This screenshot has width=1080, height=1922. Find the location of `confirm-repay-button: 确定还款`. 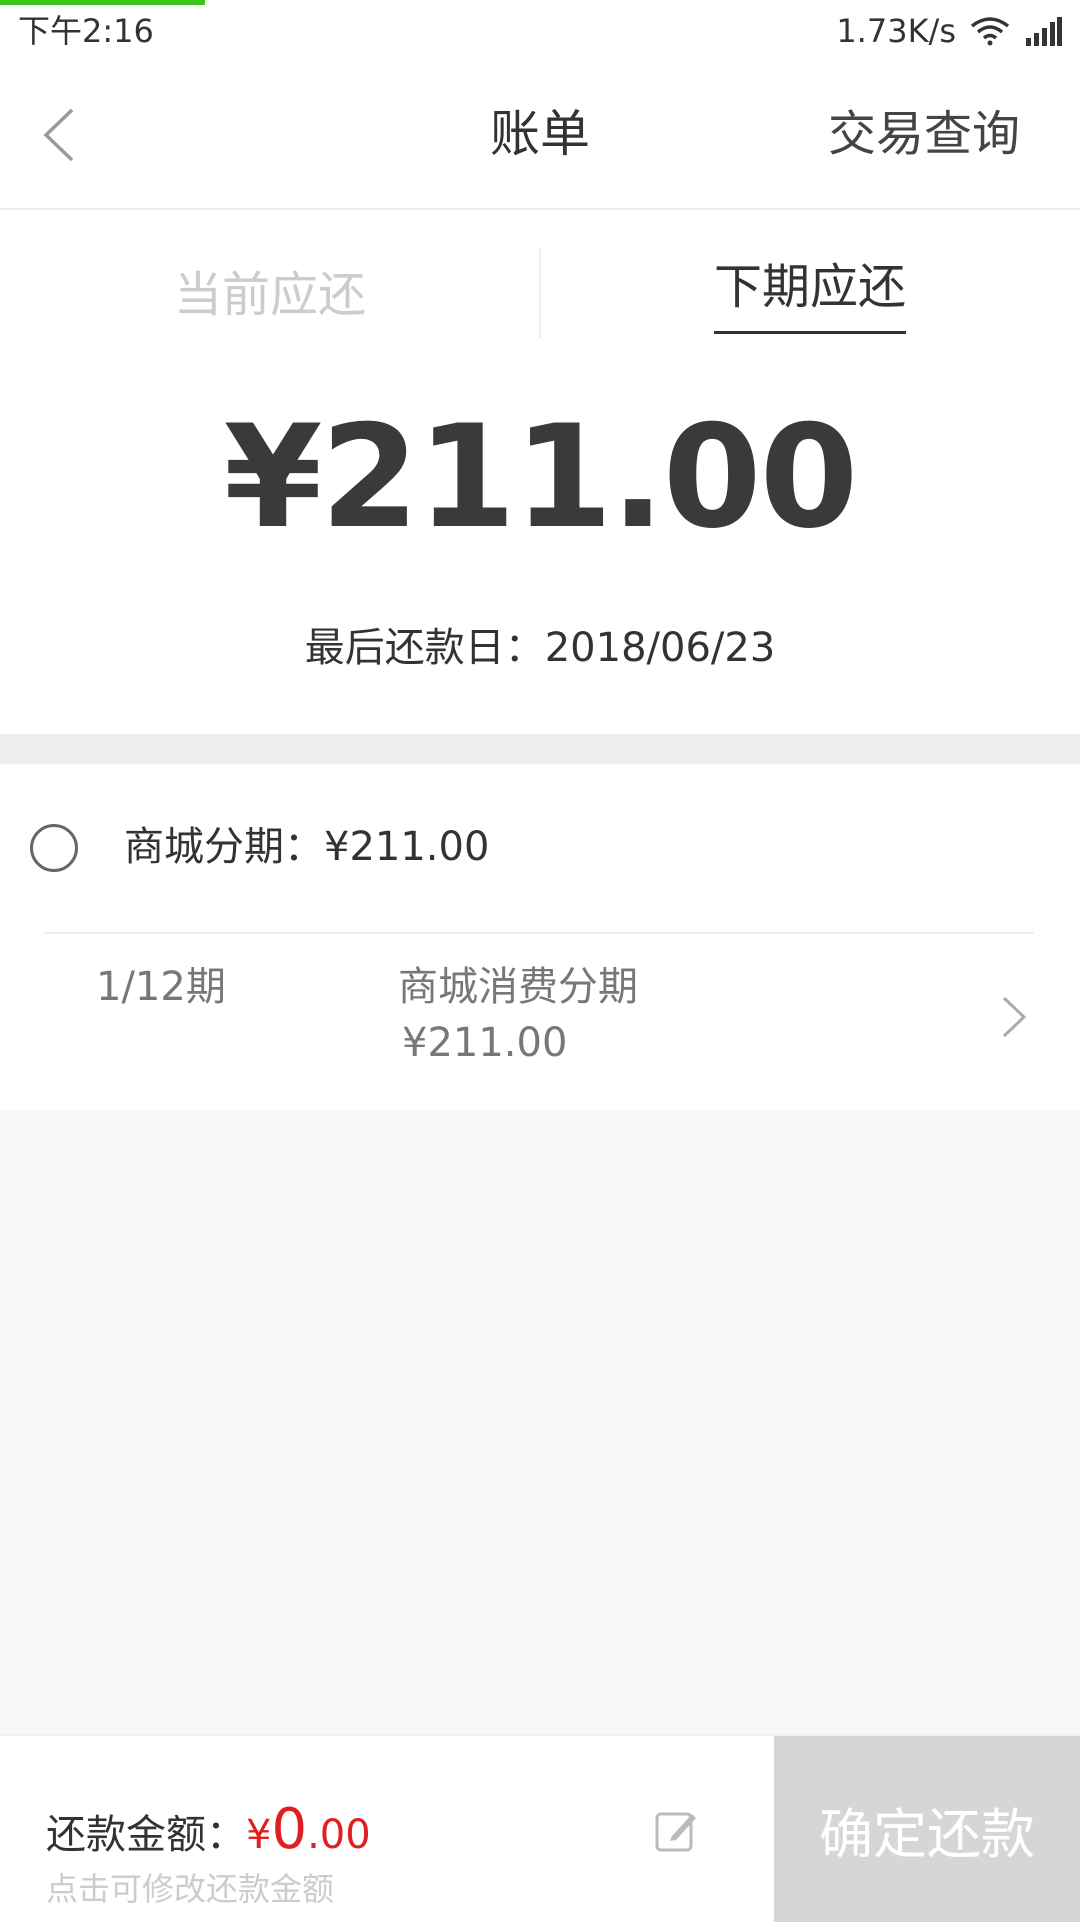

confirm-repay-button: 确定还款 is located at coordinates (927, 1829).